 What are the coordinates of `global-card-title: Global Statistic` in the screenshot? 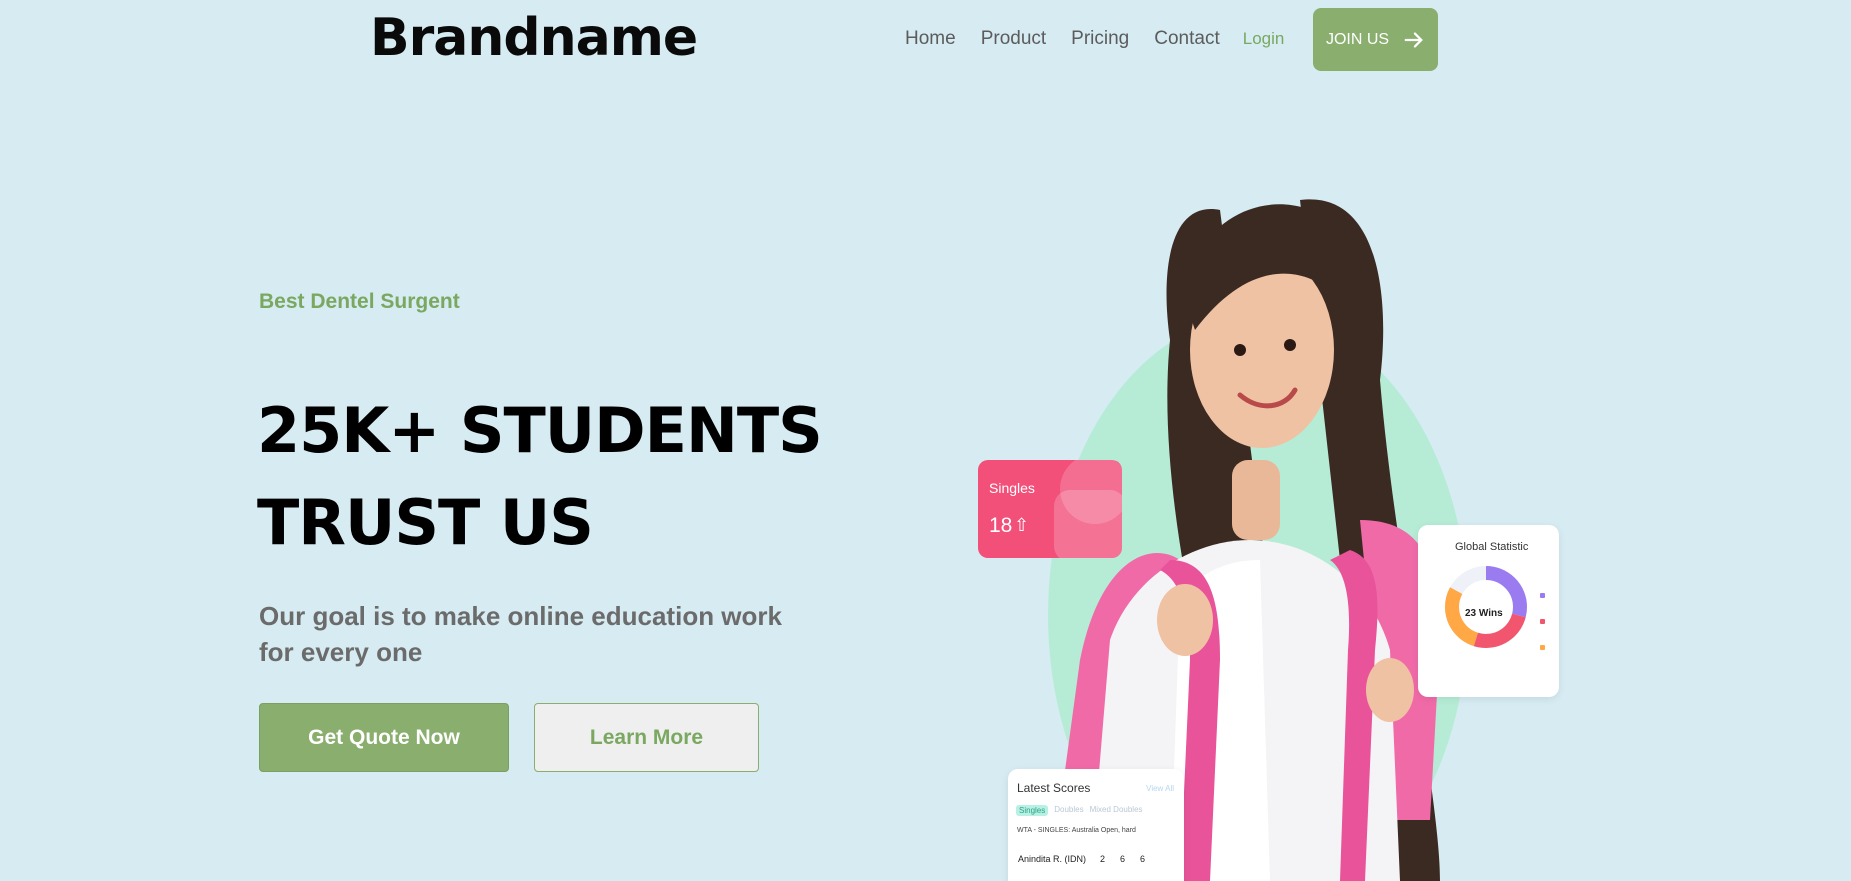 It's located at (1492, 547).